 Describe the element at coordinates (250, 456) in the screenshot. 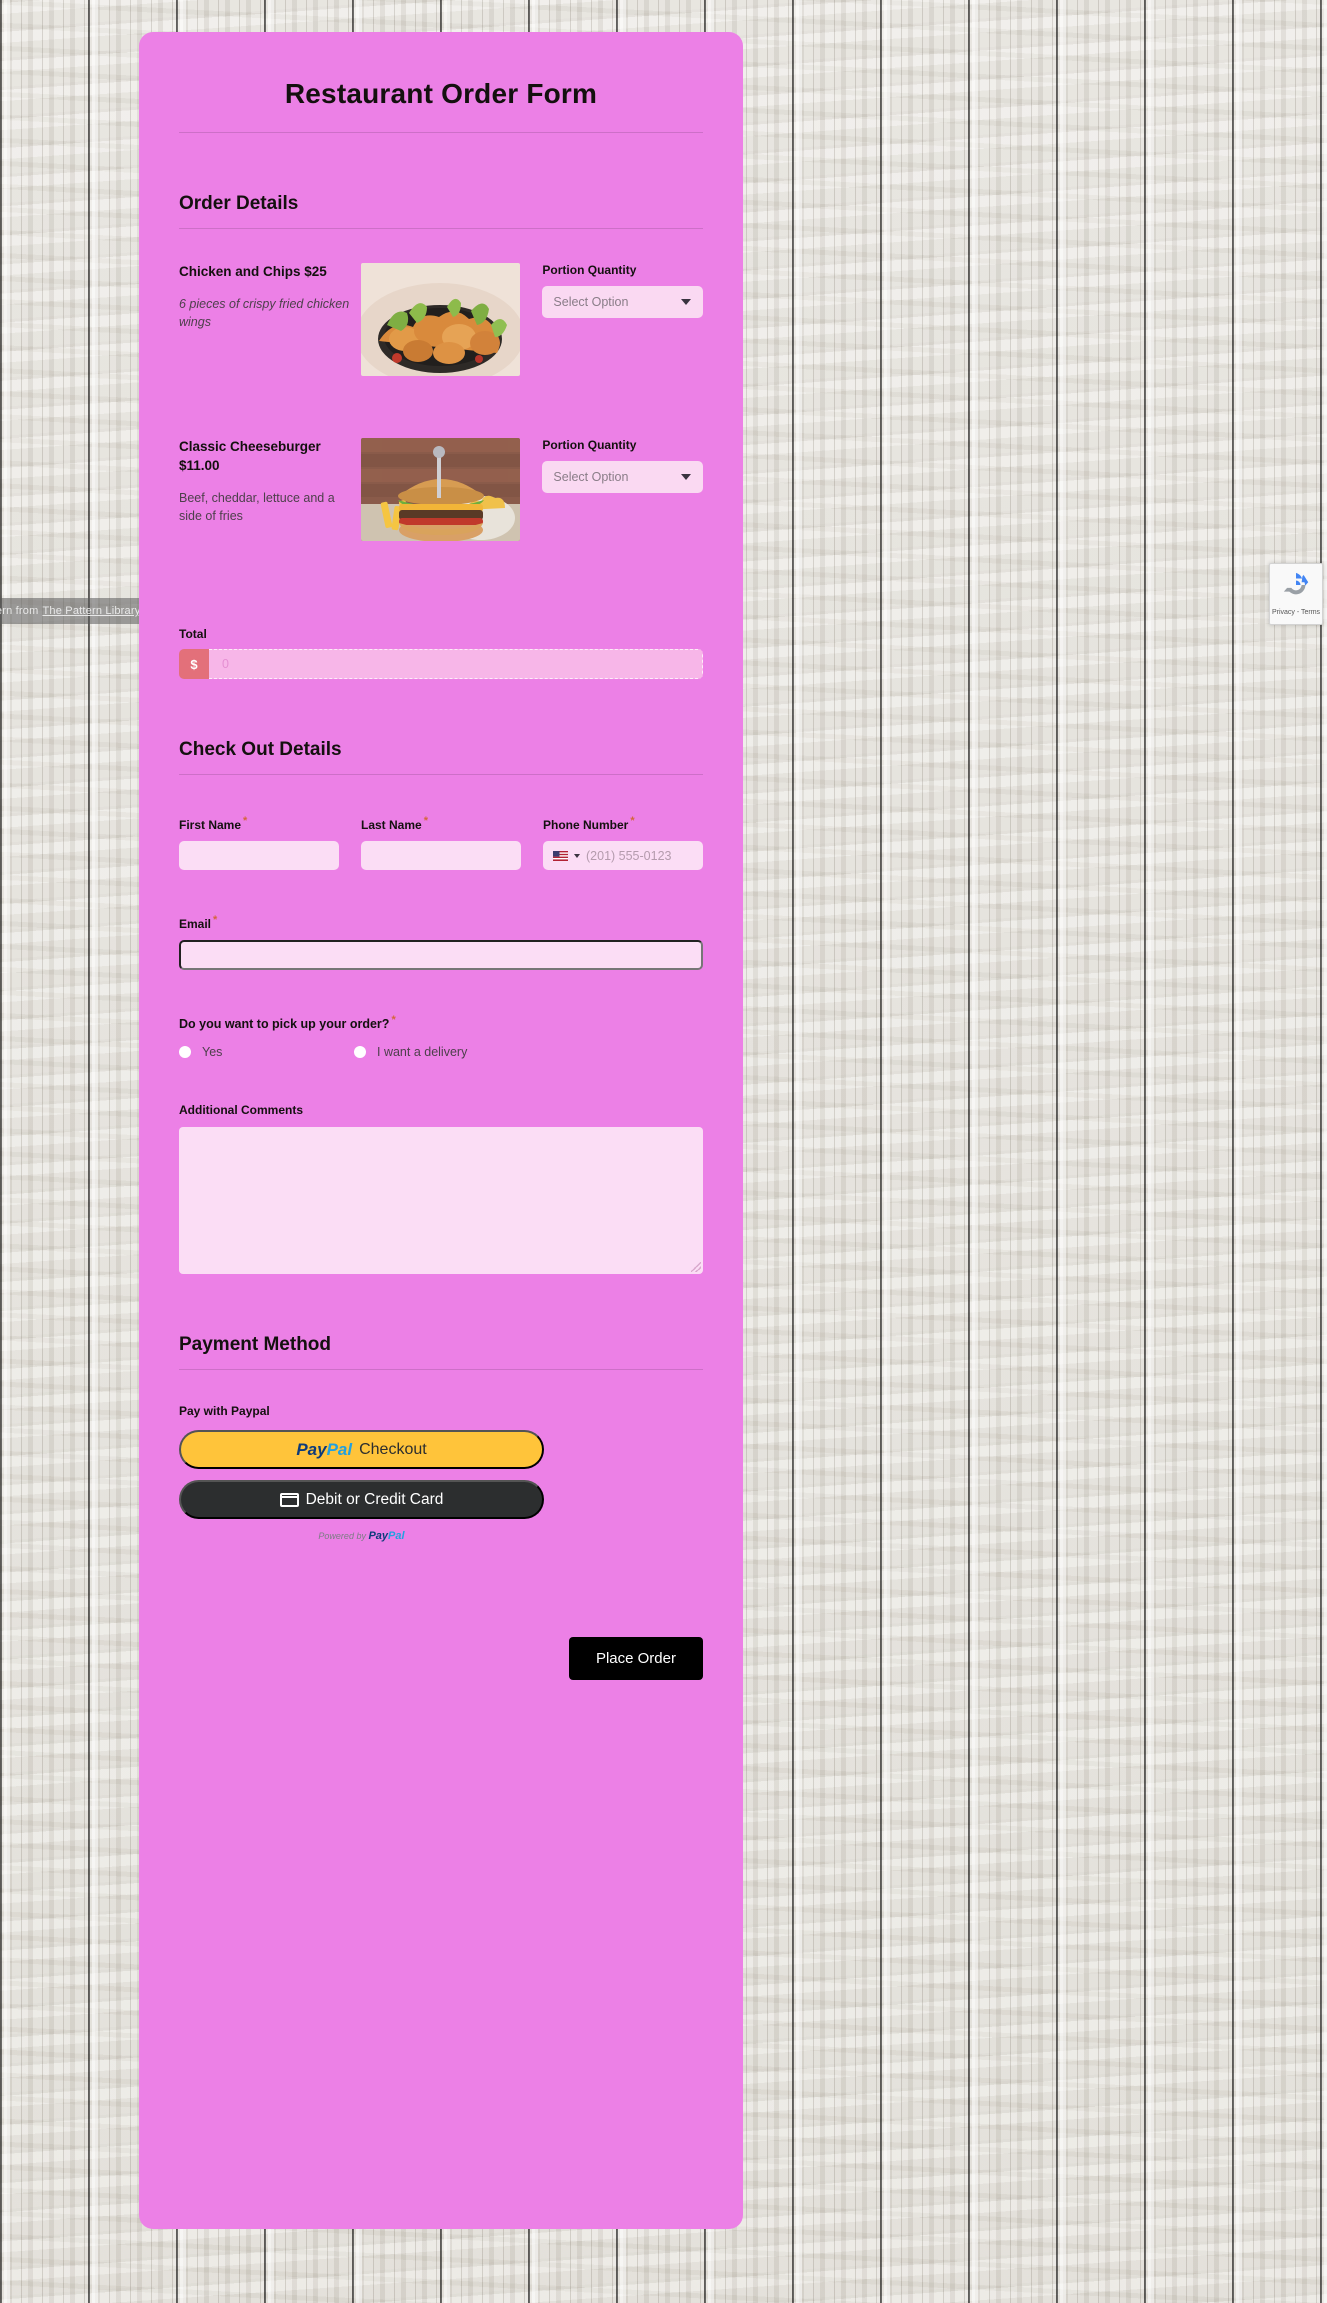

I see `menu-item-name: Classic Cheeseburger $11.00` at that location.